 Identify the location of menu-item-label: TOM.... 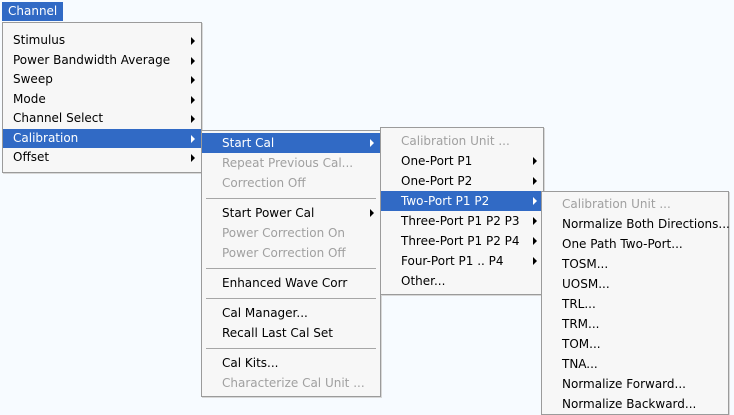
(581, 344).